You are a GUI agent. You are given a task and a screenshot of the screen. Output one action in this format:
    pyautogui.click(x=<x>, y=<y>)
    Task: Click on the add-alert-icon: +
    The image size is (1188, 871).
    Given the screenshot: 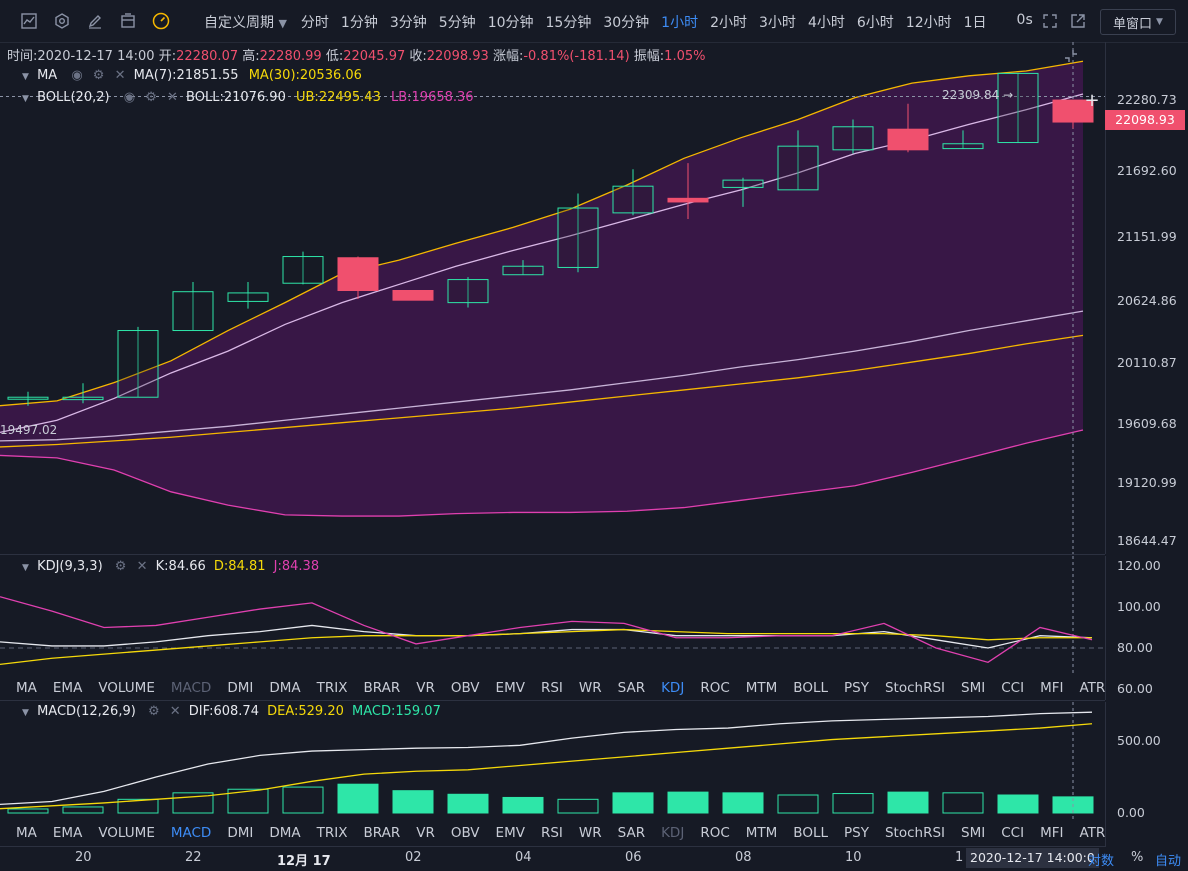 What is the action you would take?
    pyautogui.click(x=1092, y=101)
    